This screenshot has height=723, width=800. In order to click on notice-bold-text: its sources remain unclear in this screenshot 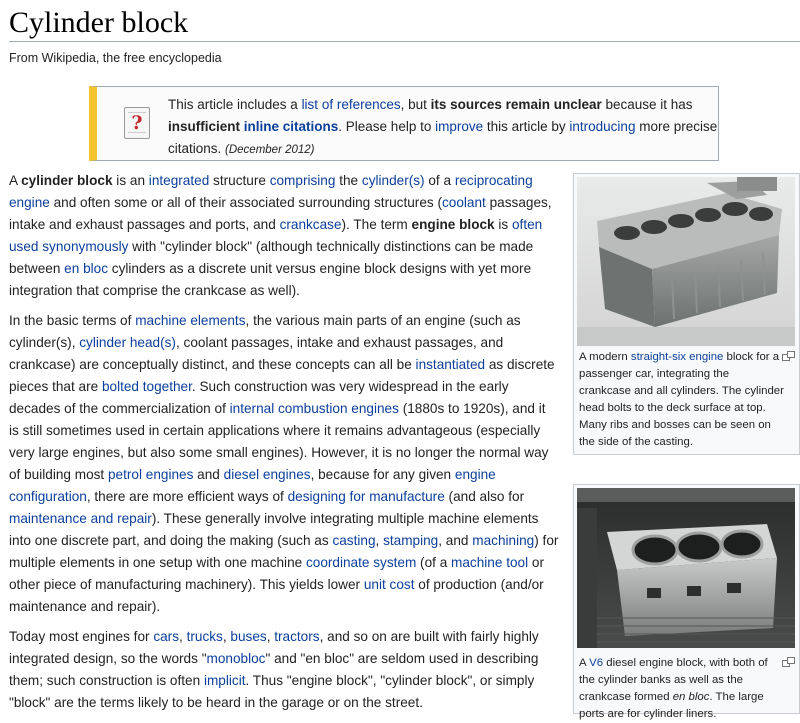, I will do `click(516, 104)`.